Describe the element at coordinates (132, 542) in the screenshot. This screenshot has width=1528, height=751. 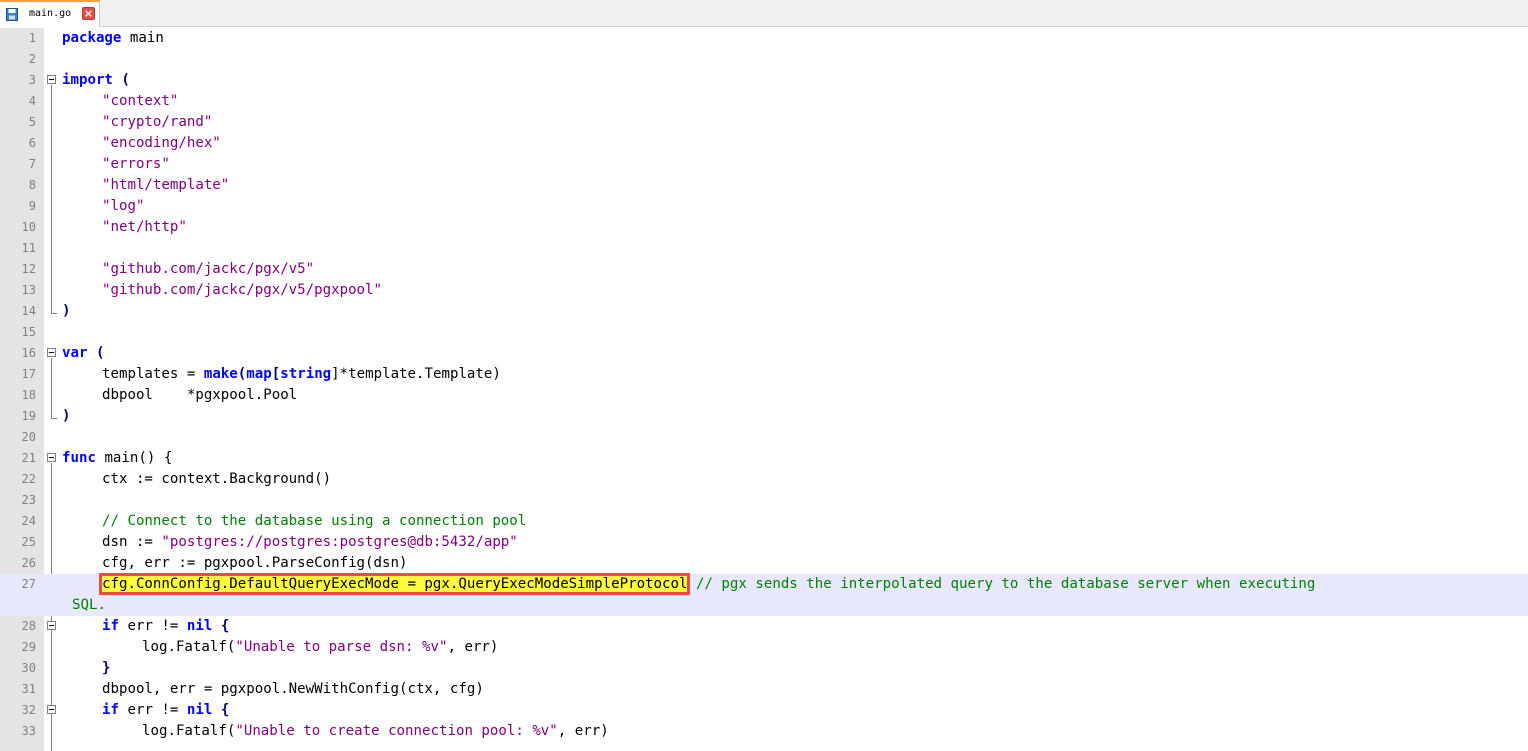
I see `code-text: dsn :=` at that location.